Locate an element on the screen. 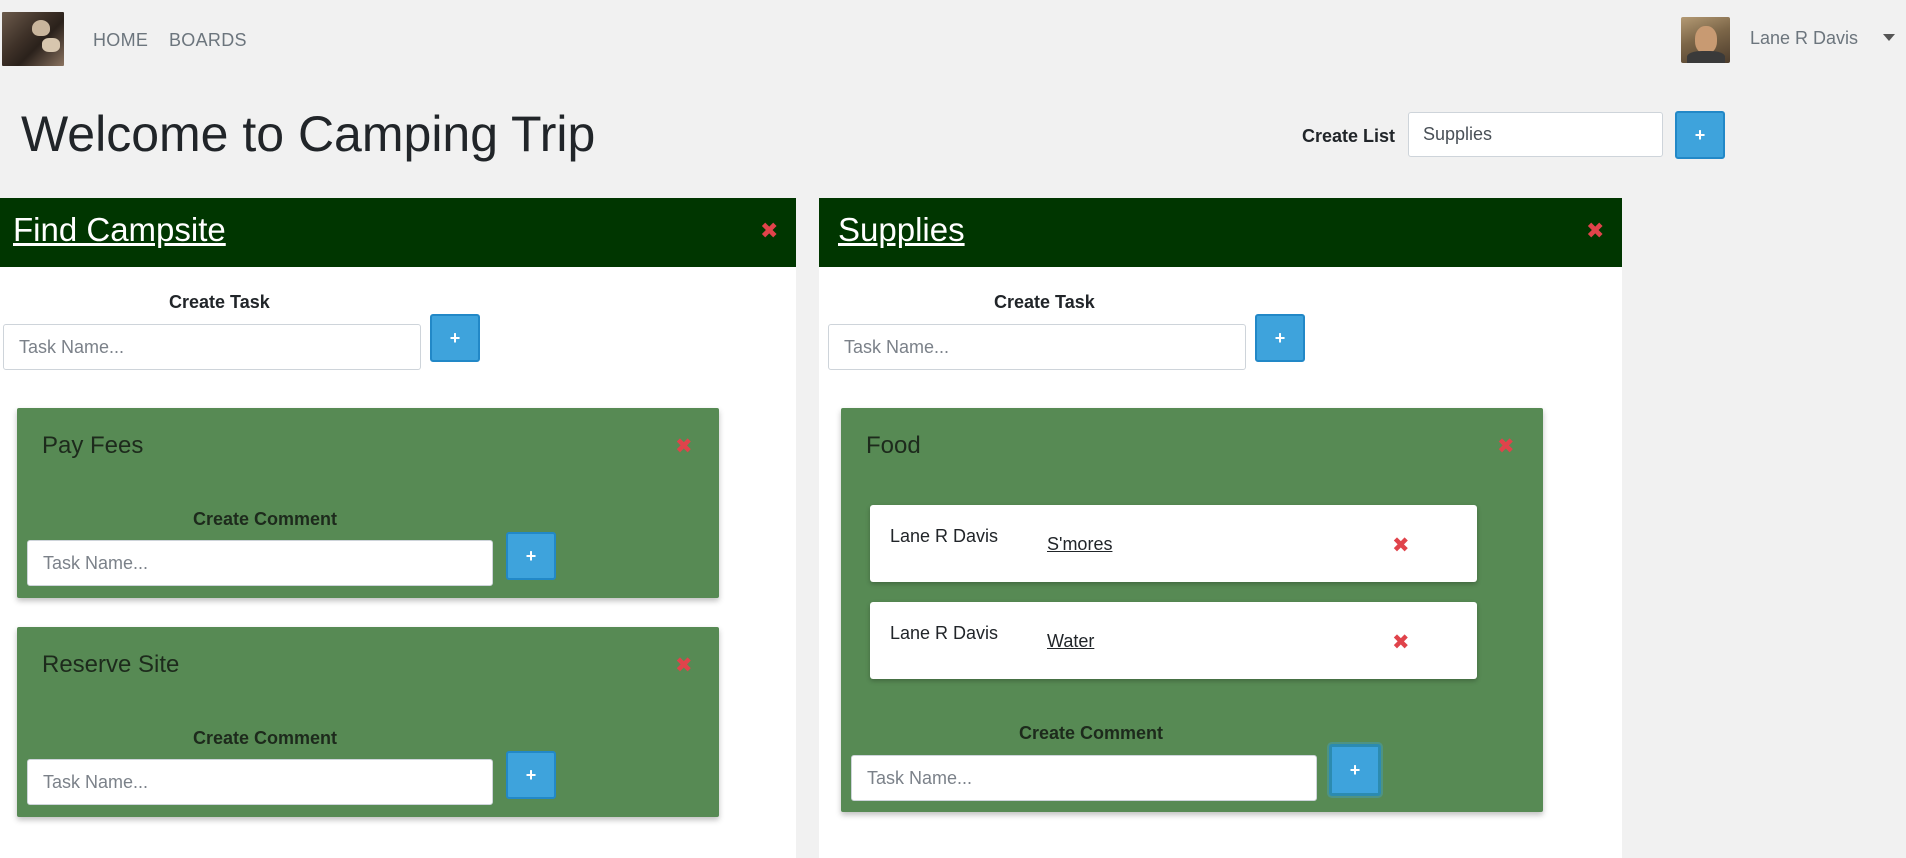  logo-ear-shape is located at coordinates (41, 28).